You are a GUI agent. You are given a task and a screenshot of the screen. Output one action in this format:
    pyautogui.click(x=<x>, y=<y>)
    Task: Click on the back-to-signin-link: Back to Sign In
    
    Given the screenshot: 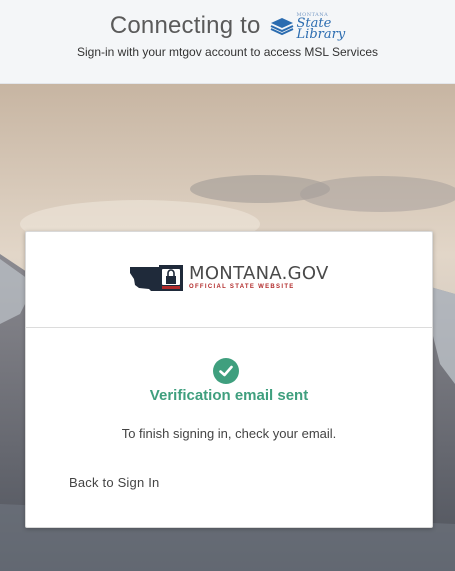 What is the action you would take?
    pyautogui.click(x=114, y=482)
    